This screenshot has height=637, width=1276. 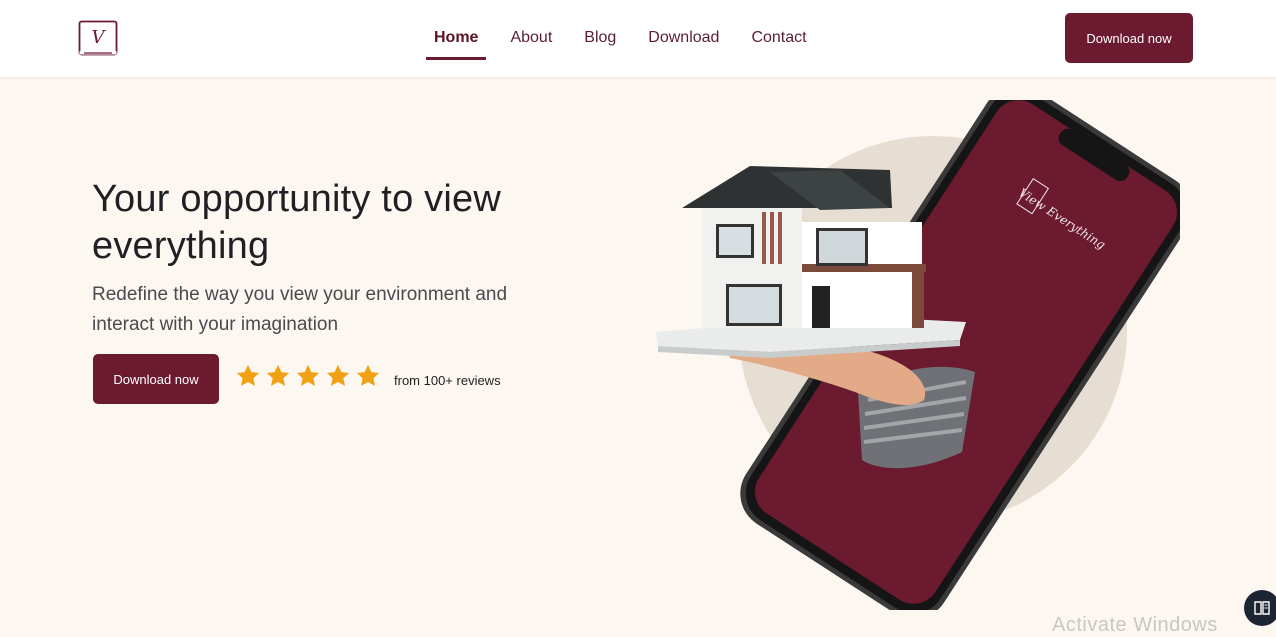 I want to click on nav-link-contact: Contact, so click(x=778, y=38).